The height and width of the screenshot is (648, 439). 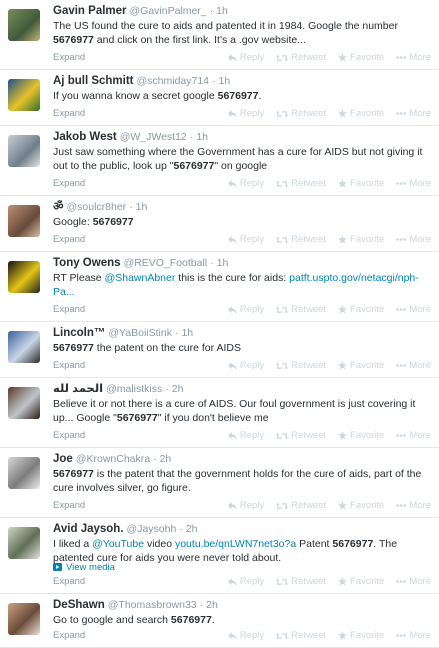 What do you see at coordinates (78, 389) in the screenshot?
I see `fullname: الحمد لله` at bounding box center [78, 389].